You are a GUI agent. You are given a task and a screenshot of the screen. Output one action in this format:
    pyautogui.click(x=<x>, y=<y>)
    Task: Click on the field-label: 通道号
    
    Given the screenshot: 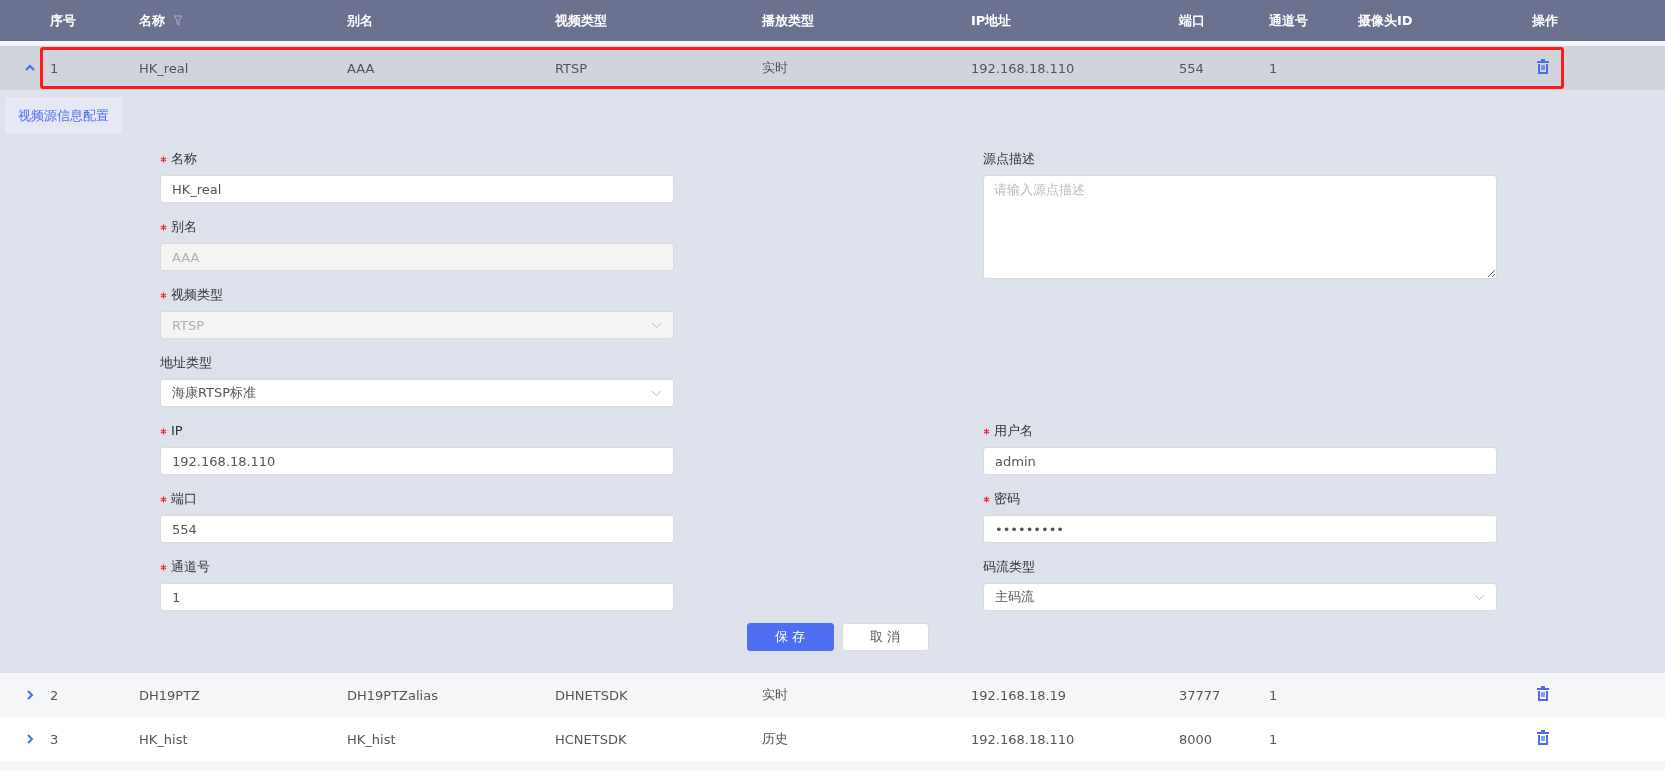 What is the action you would take?
    pyautogui.click(x=190, y=567)
    